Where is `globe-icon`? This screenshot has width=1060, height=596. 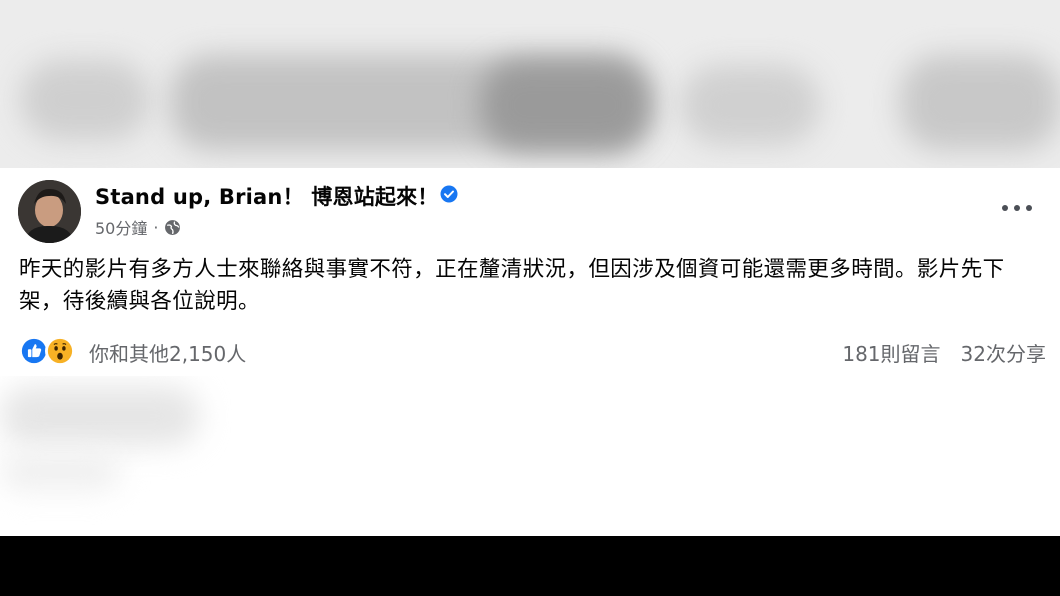
globe-icon is located at coordinates (173, 227).